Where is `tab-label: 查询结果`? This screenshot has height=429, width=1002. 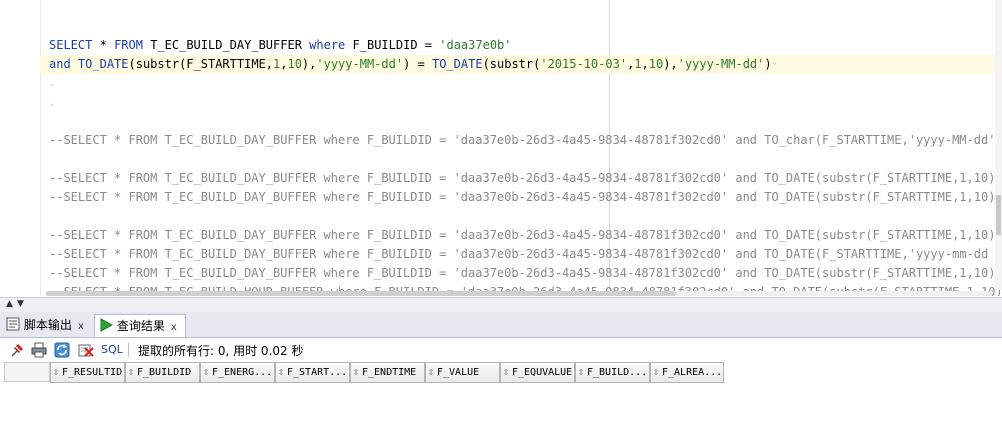
tab-label: 查询结果 is located at coordinates (140, 326).